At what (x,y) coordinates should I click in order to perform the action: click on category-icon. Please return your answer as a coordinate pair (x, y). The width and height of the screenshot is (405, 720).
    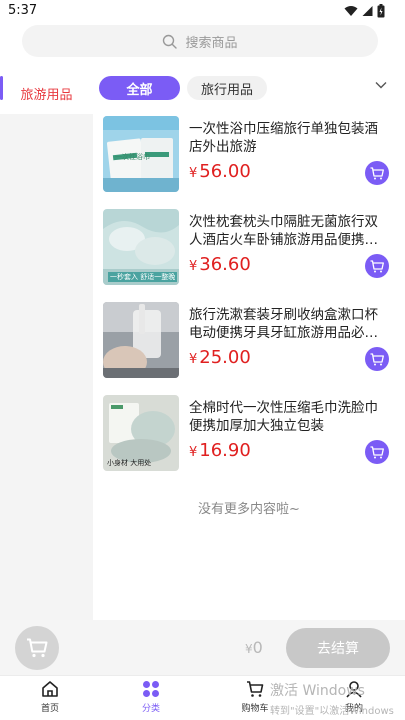
    Looking at the image, I should click on (151, 689).